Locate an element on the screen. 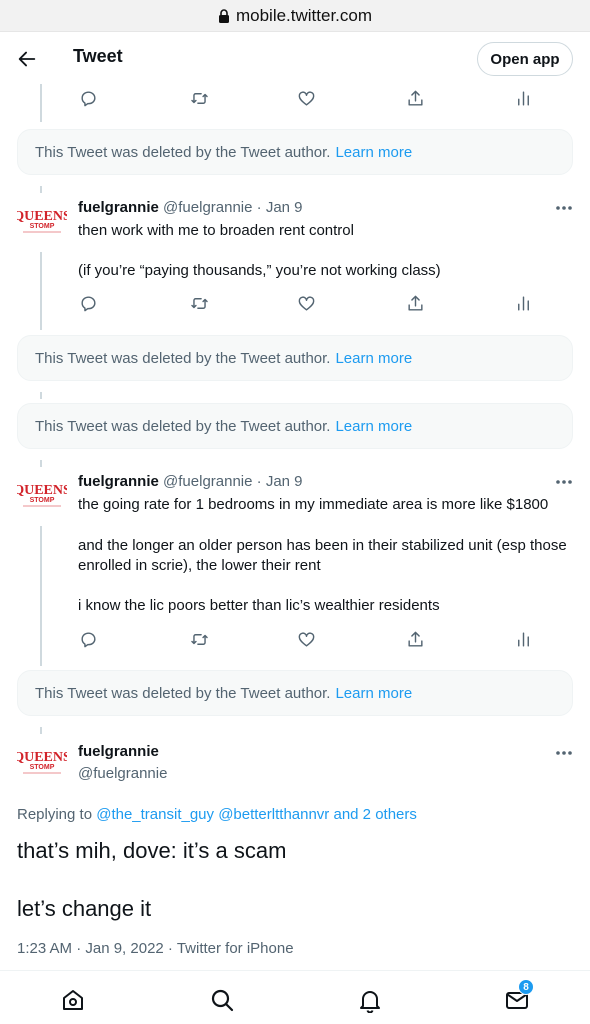  browser-url-bar: mobile.twitter.com is located at coordinates (295, 16).